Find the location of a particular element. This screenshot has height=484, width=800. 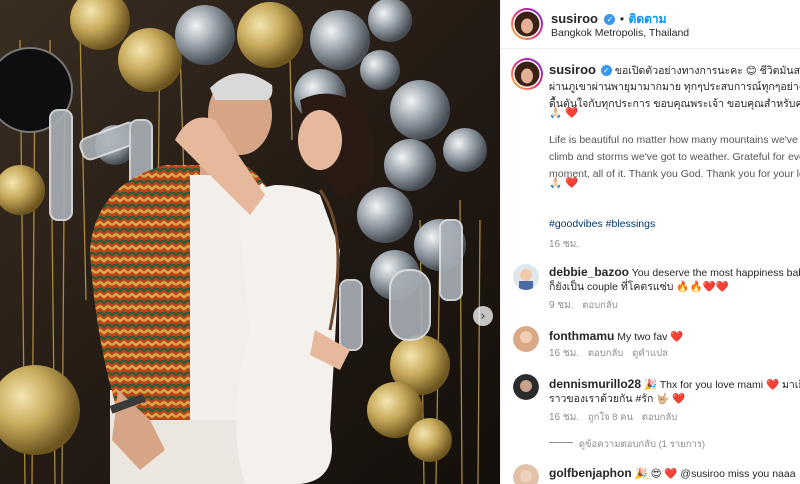

comment-username: debbie_bazoo is located at coordinates (589, 272).